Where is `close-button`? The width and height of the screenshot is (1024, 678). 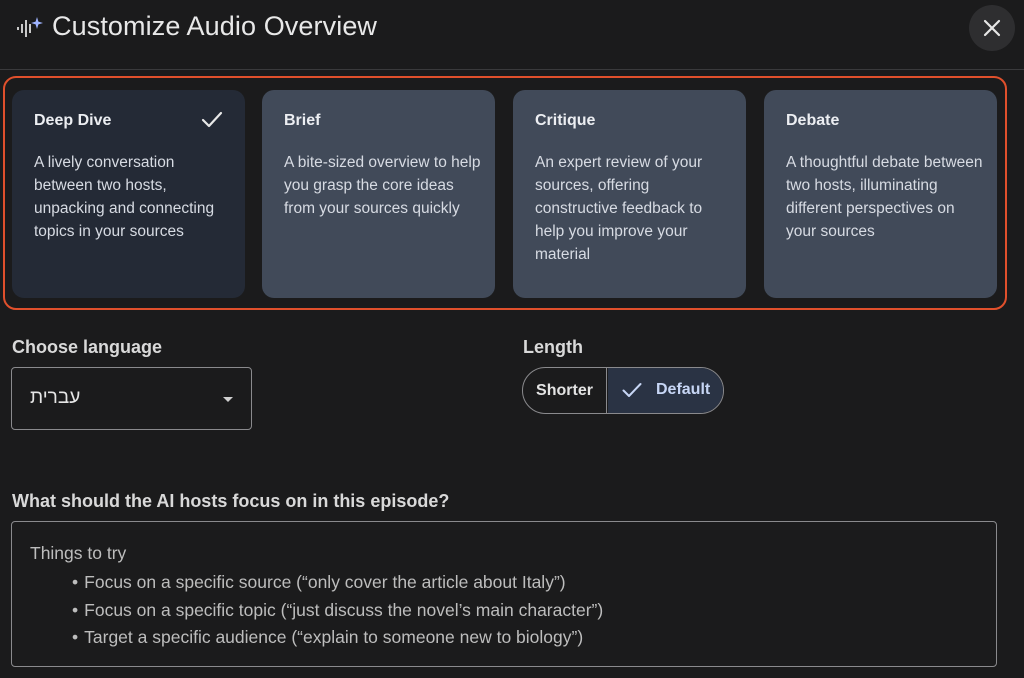 close-button is located at coordinates (992, 28).